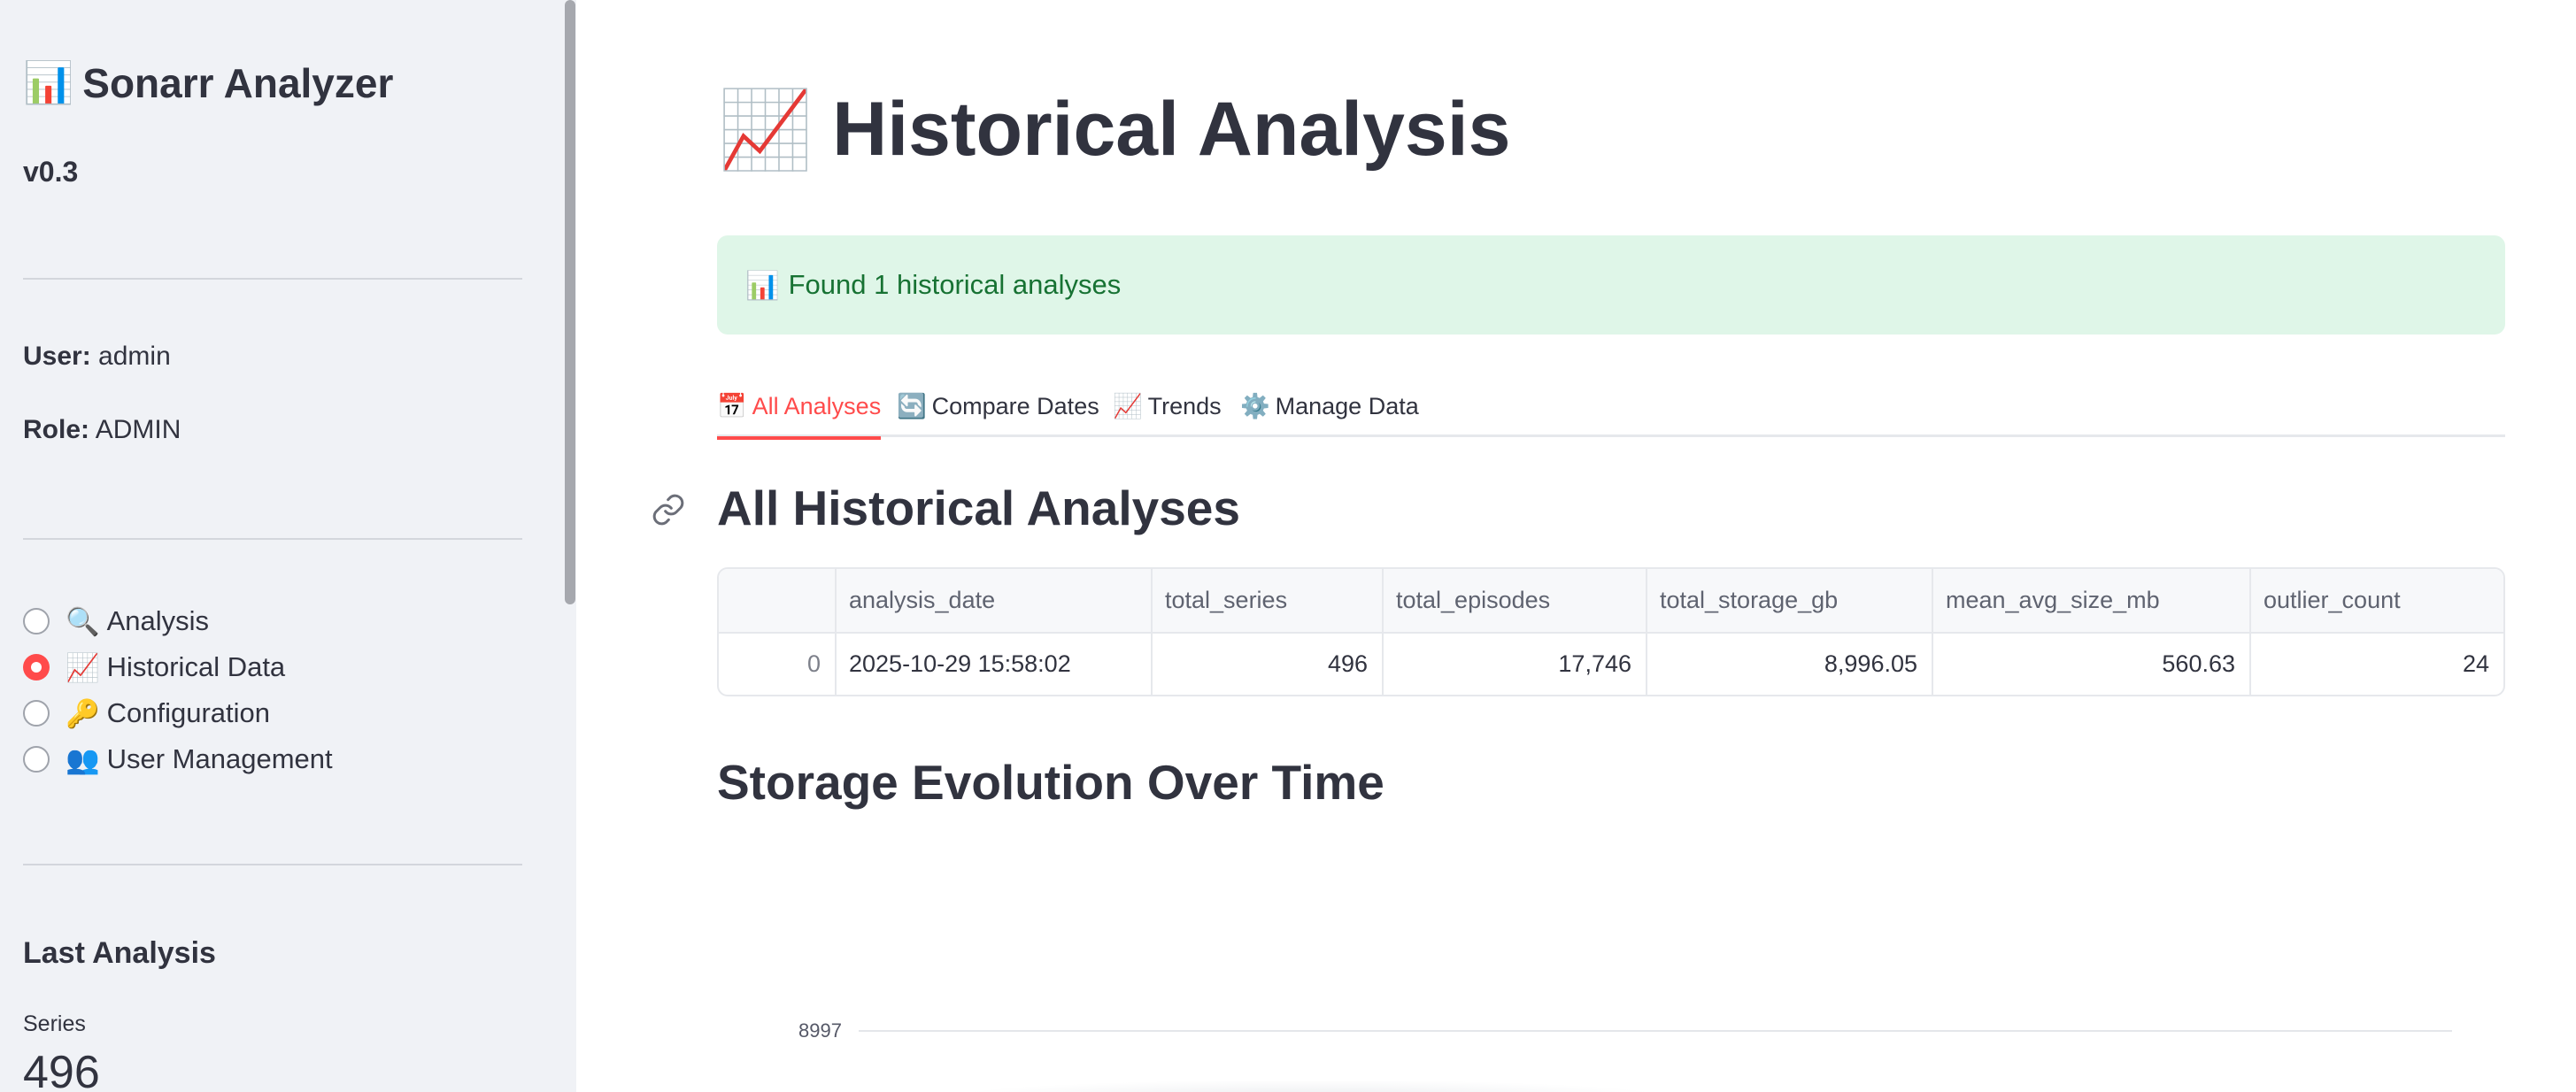 The height and width of the screenshot is (1092, 2576). Describe the element at coordinates (1655, 1031) in the screenshot. I see `chart-gridline` at that location.